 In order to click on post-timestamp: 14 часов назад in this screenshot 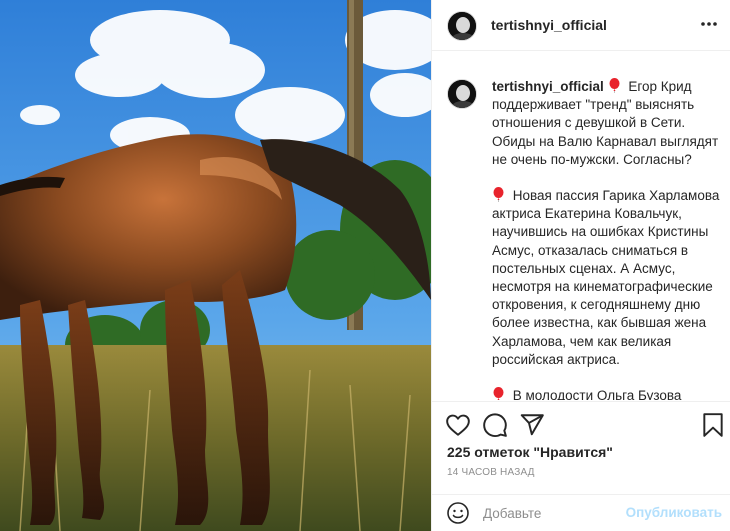, I will do `click(491, 472)`.